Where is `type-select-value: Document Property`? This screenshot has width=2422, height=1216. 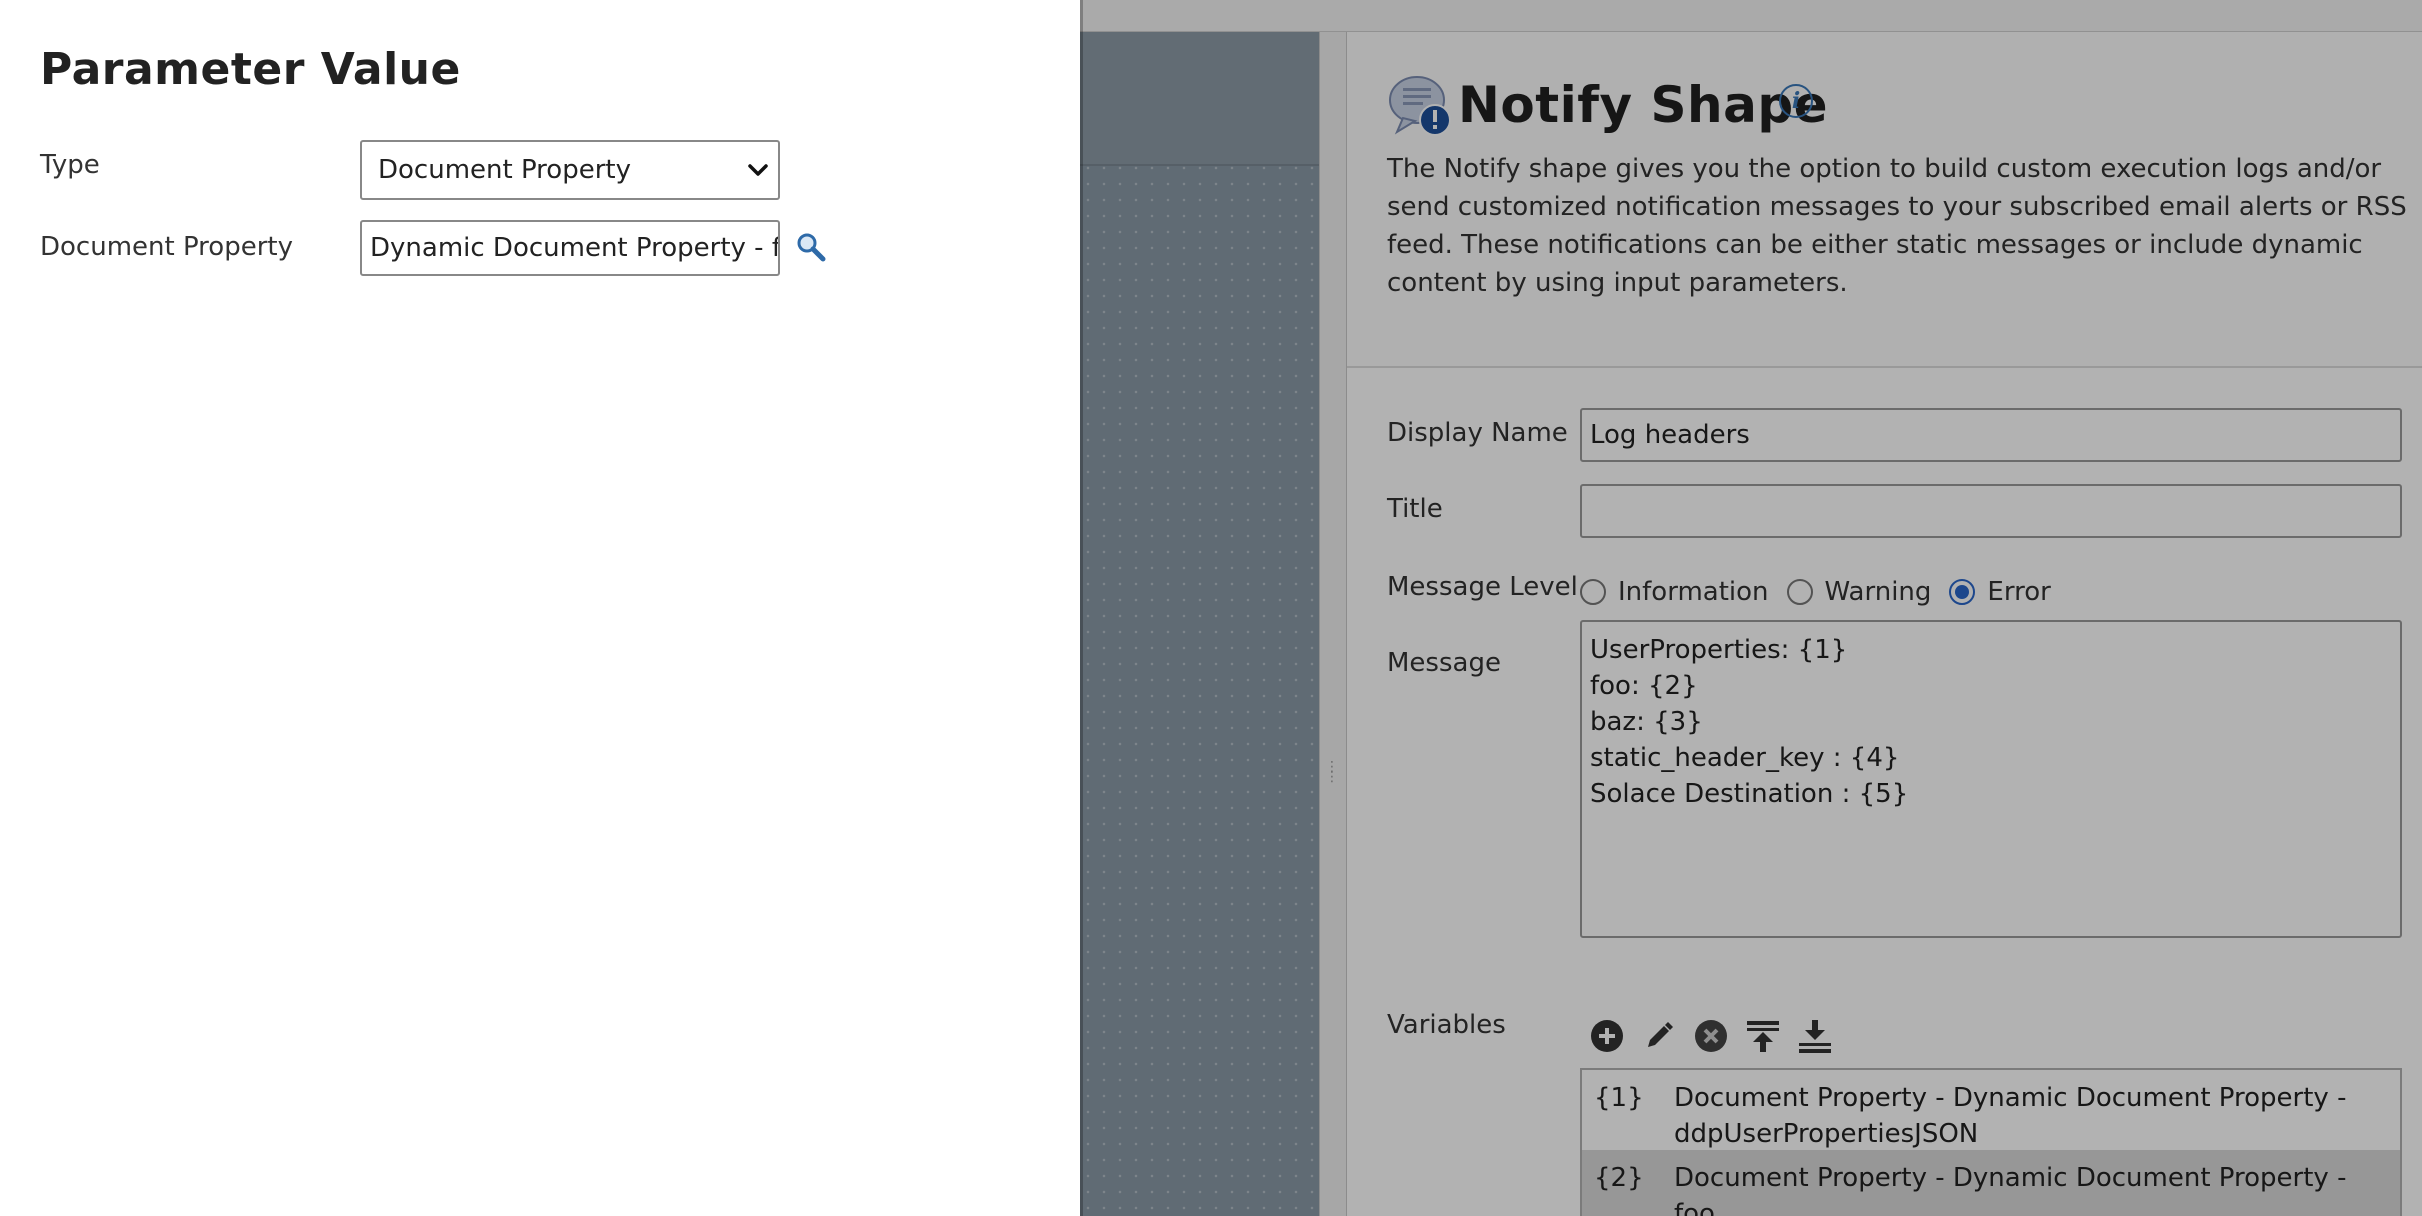 type-select-value: Document Property is located at coordinates (504, 170).